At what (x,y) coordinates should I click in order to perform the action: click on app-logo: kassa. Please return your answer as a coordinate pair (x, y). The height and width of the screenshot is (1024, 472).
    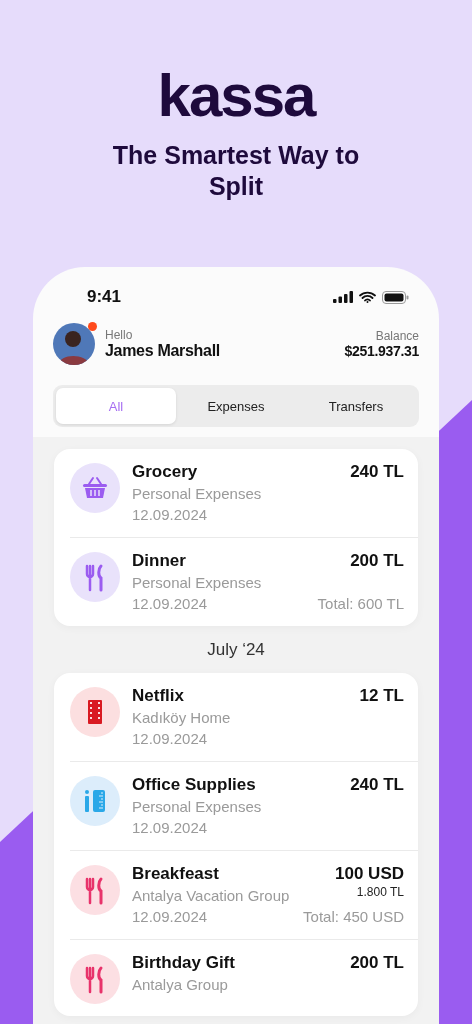
    Looking at the image, I should click on (236, 96).